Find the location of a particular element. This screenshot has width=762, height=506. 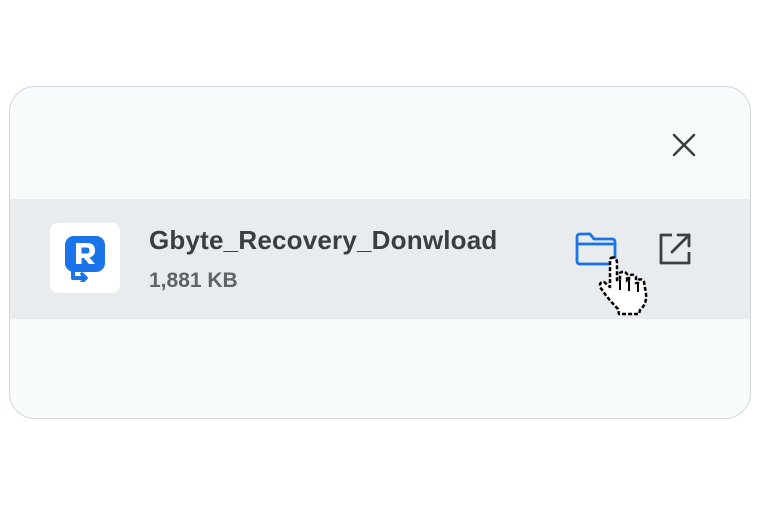

open-file-button is located at coordinates (675, 249).